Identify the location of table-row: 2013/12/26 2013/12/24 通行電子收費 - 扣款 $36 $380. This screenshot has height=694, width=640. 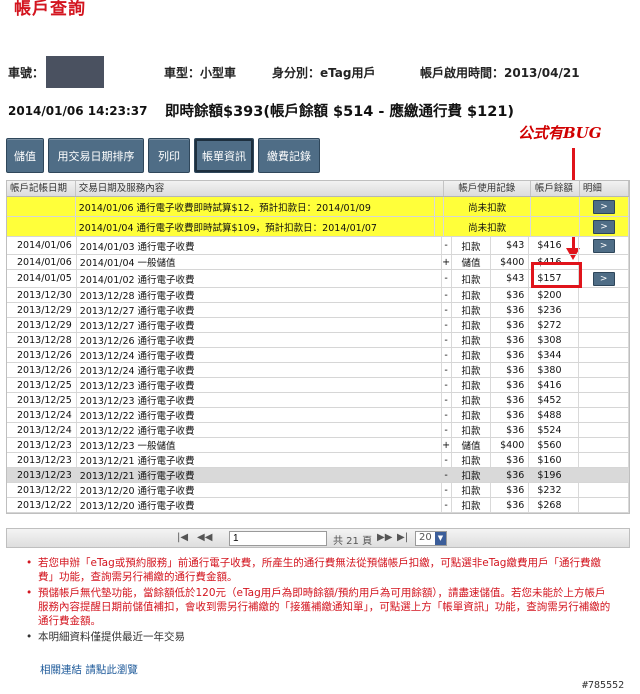
(318, 370).